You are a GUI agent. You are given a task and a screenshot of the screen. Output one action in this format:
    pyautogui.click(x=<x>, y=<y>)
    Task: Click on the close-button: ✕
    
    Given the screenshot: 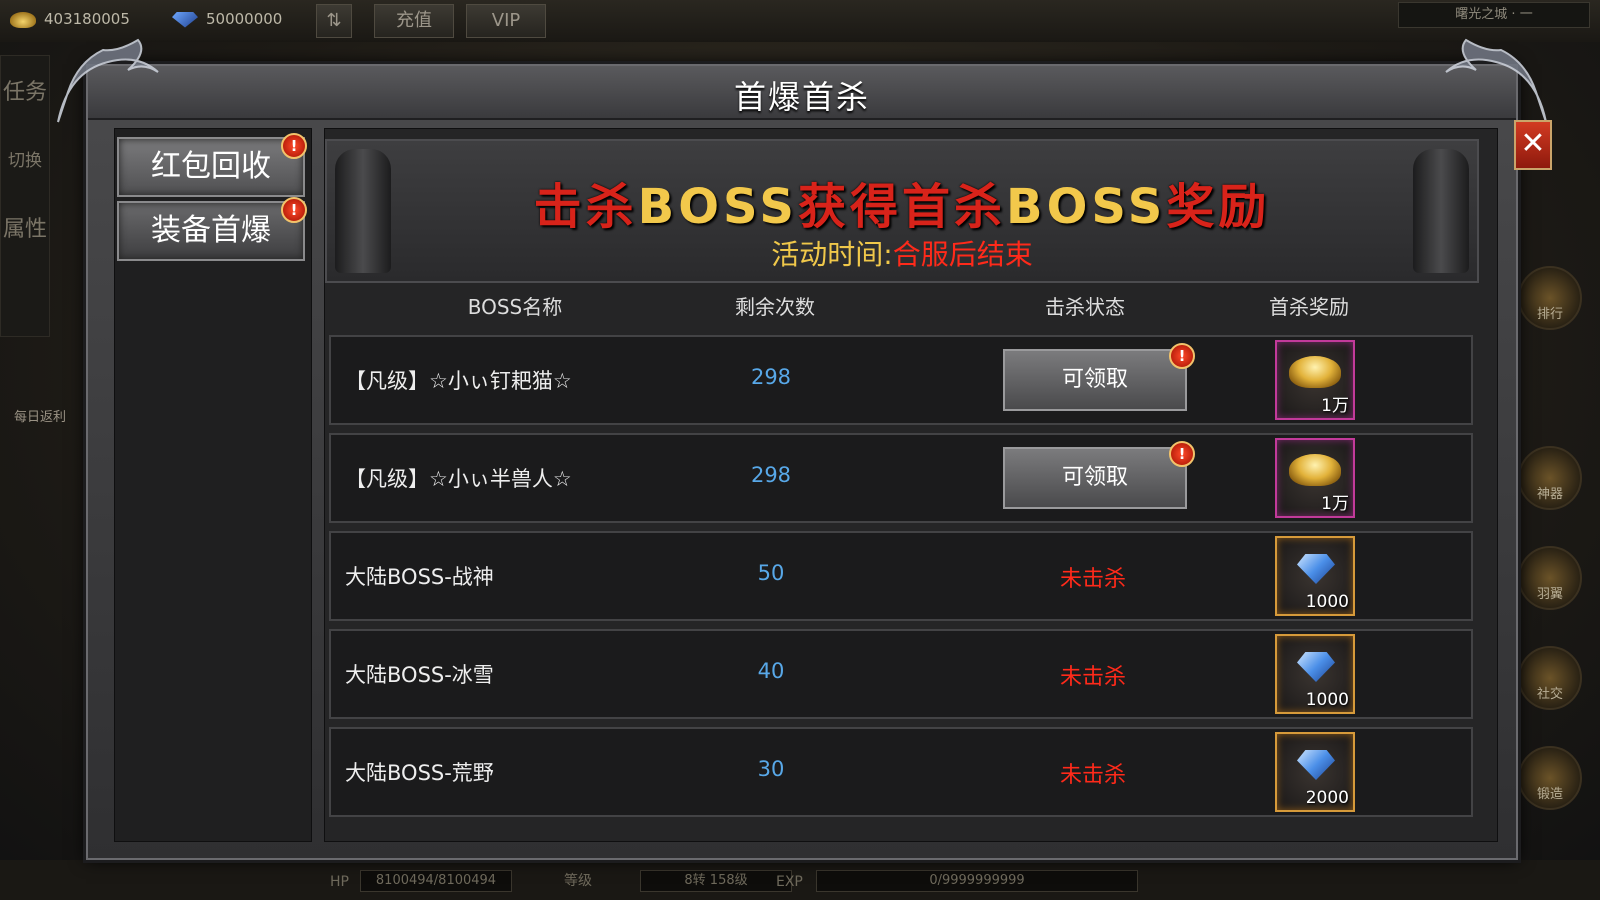 What is the action you would take?
    pyautogui.click(x=1533, y=145)
    